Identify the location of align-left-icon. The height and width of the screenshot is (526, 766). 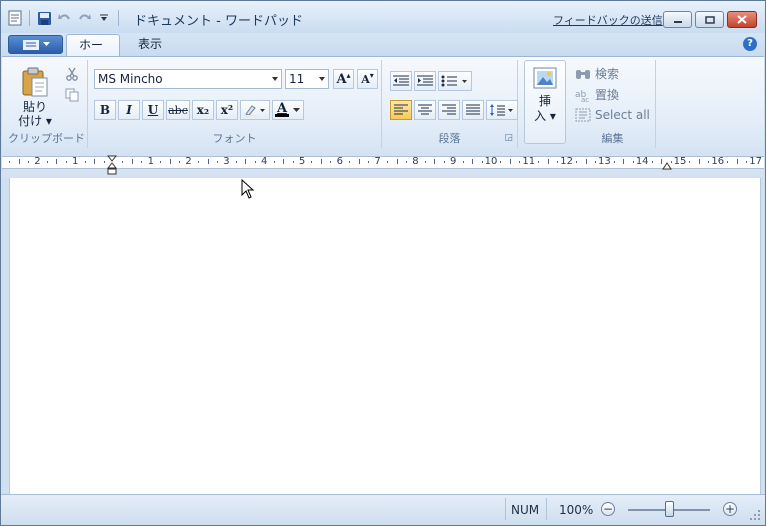
(401, 109).